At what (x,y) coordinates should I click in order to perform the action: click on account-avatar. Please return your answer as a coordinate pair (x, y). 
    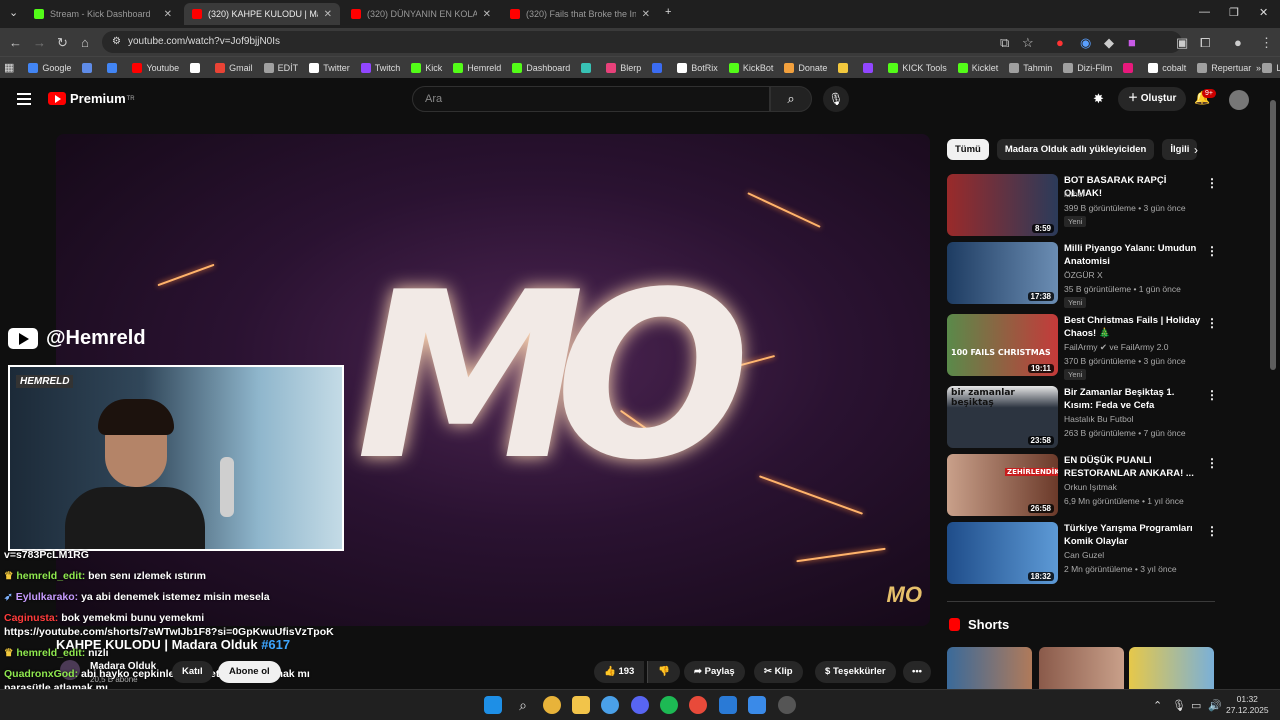
    Looking at the image, I should click on (1239, 100).